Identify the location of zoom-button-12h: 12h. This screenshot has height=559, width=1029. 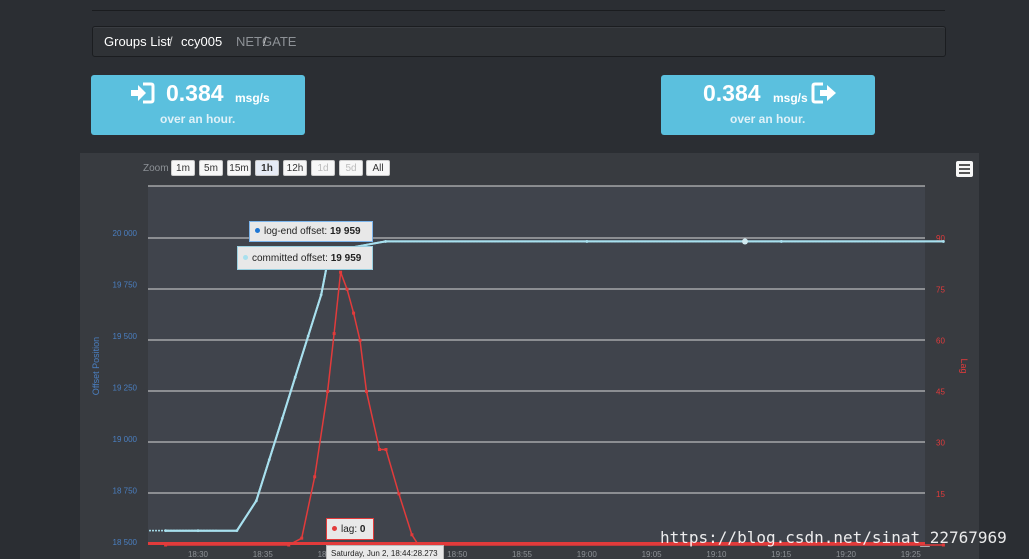
(295, 168).